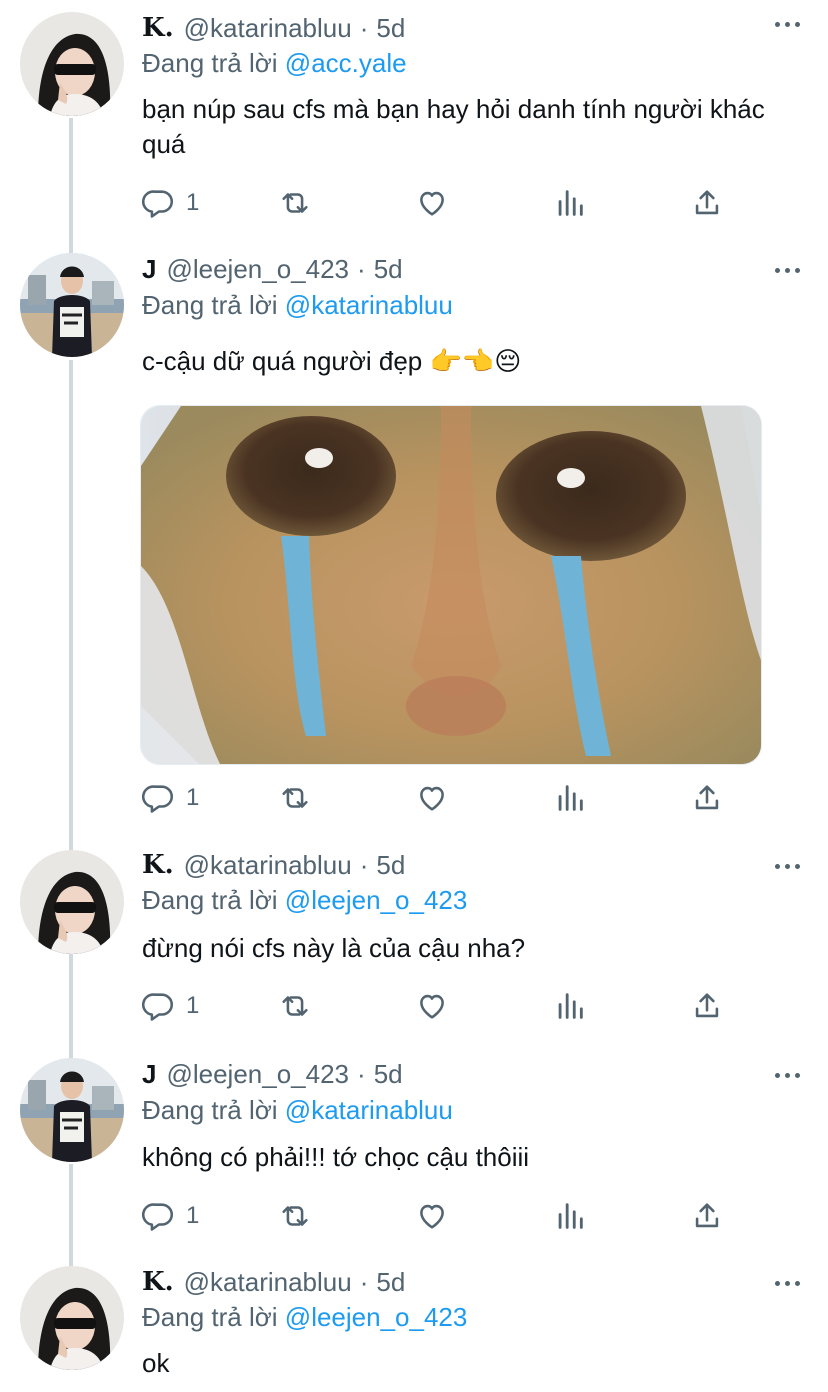 The width and height of the screenshot is (828, 1392). What do you see at coordinates (346, 63) in the screenshot?
I see `mention-link: @acc.yale` at bounding box center [346, 63].